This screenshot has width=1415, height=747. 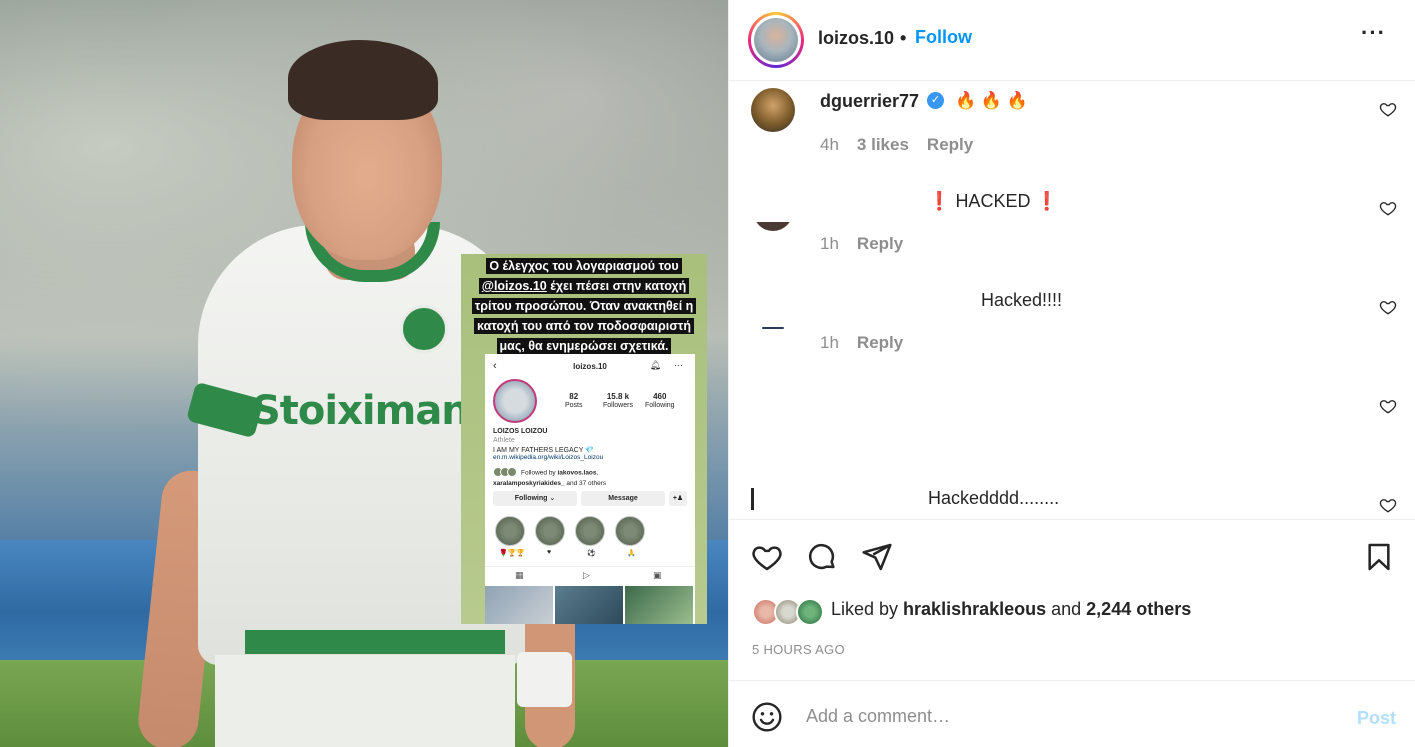 I want to click on comment-item: dguerrier77 ✓ 🔥 🔥 🔥 4h 3 likes Reply, so click(x=1072, y=127).